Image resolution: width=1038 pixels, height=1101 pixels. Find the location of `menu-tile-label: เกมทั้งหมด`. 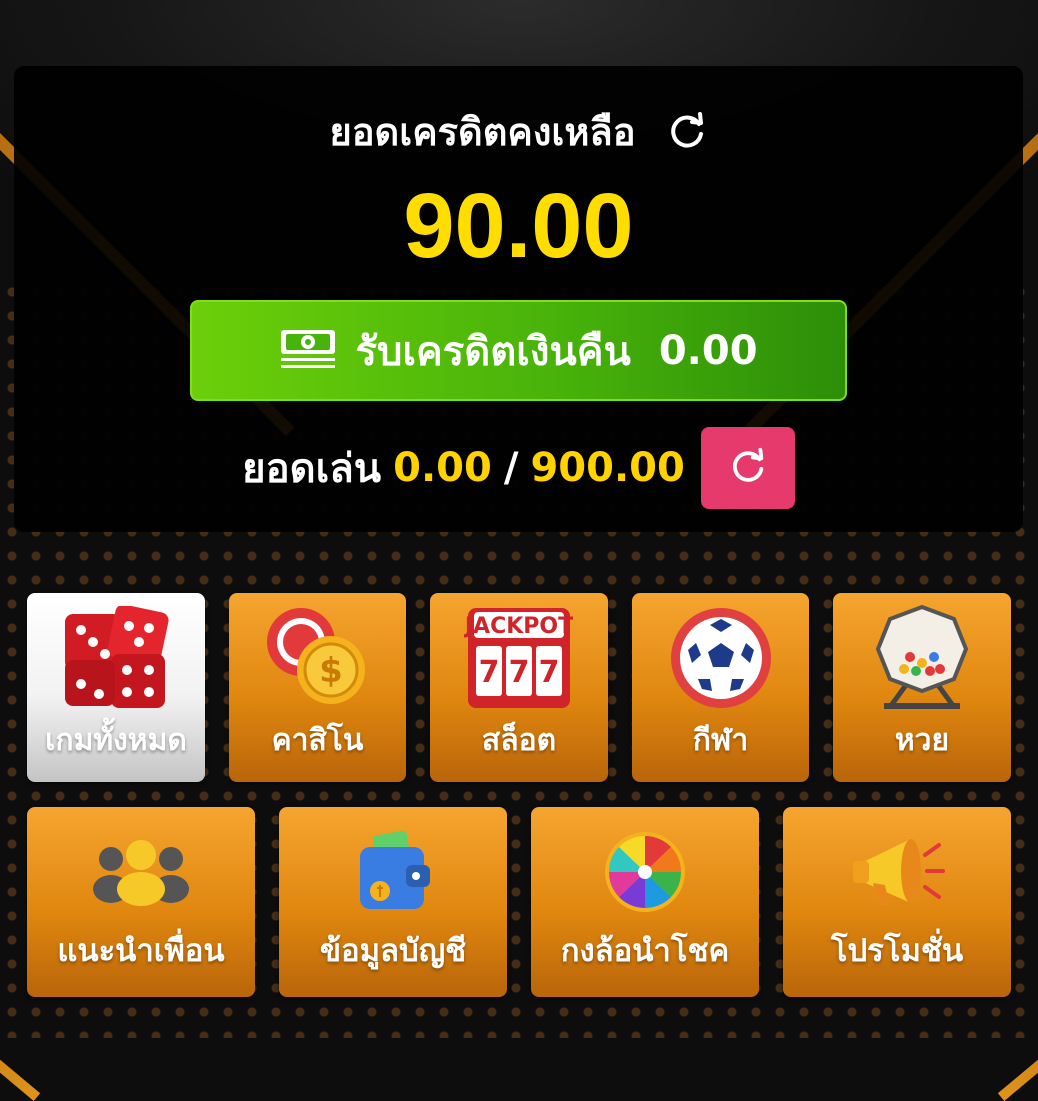

menu-tile-label: เกมทั้งหมด is located at coordinates (116, 740).